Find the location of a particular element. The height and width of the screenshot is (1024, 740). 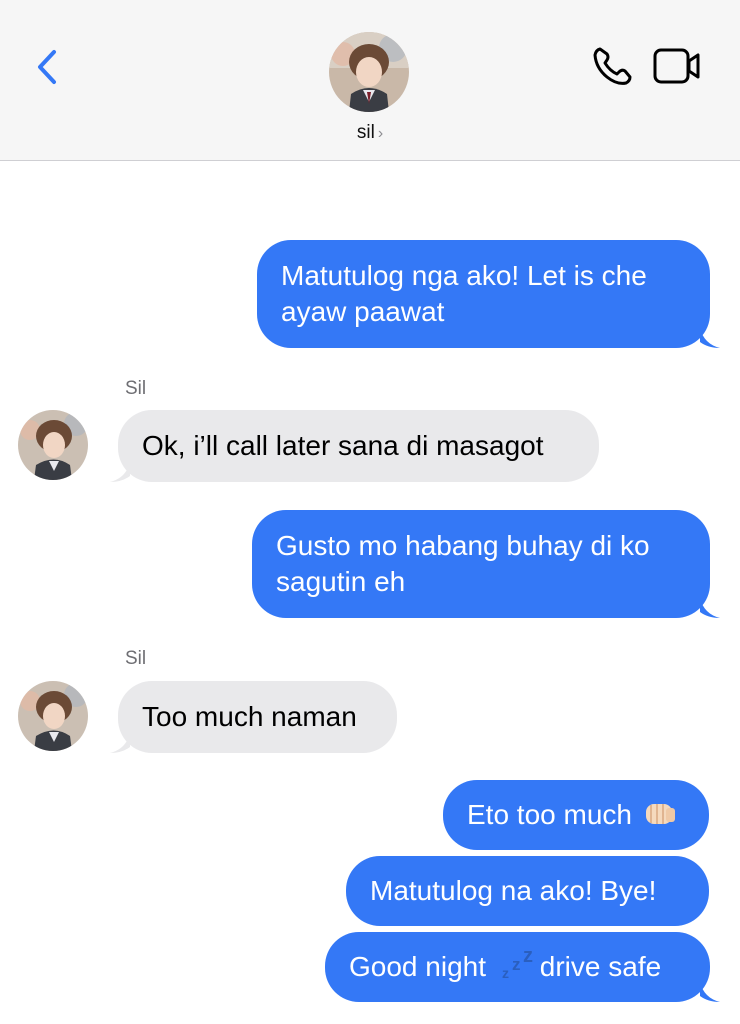

contact-name-button: sil › is located at coordinates (370, 133).